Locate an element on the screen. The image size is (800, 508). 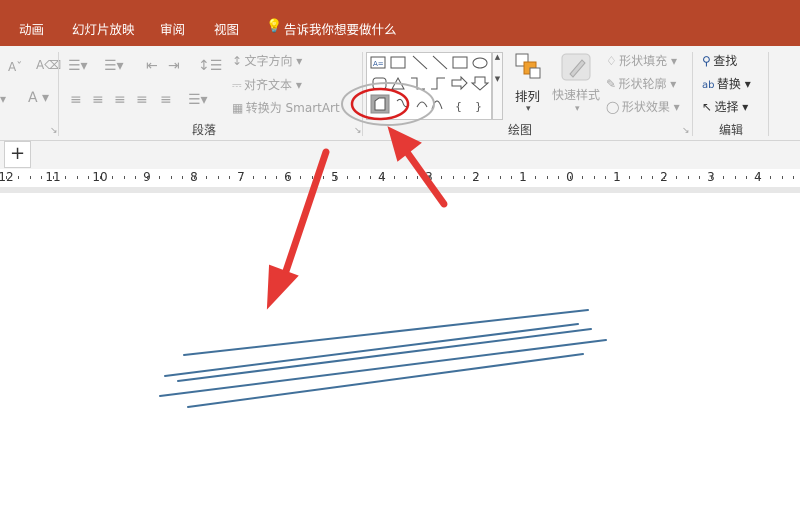
arrange-icon is located at coordinates (529, 67).